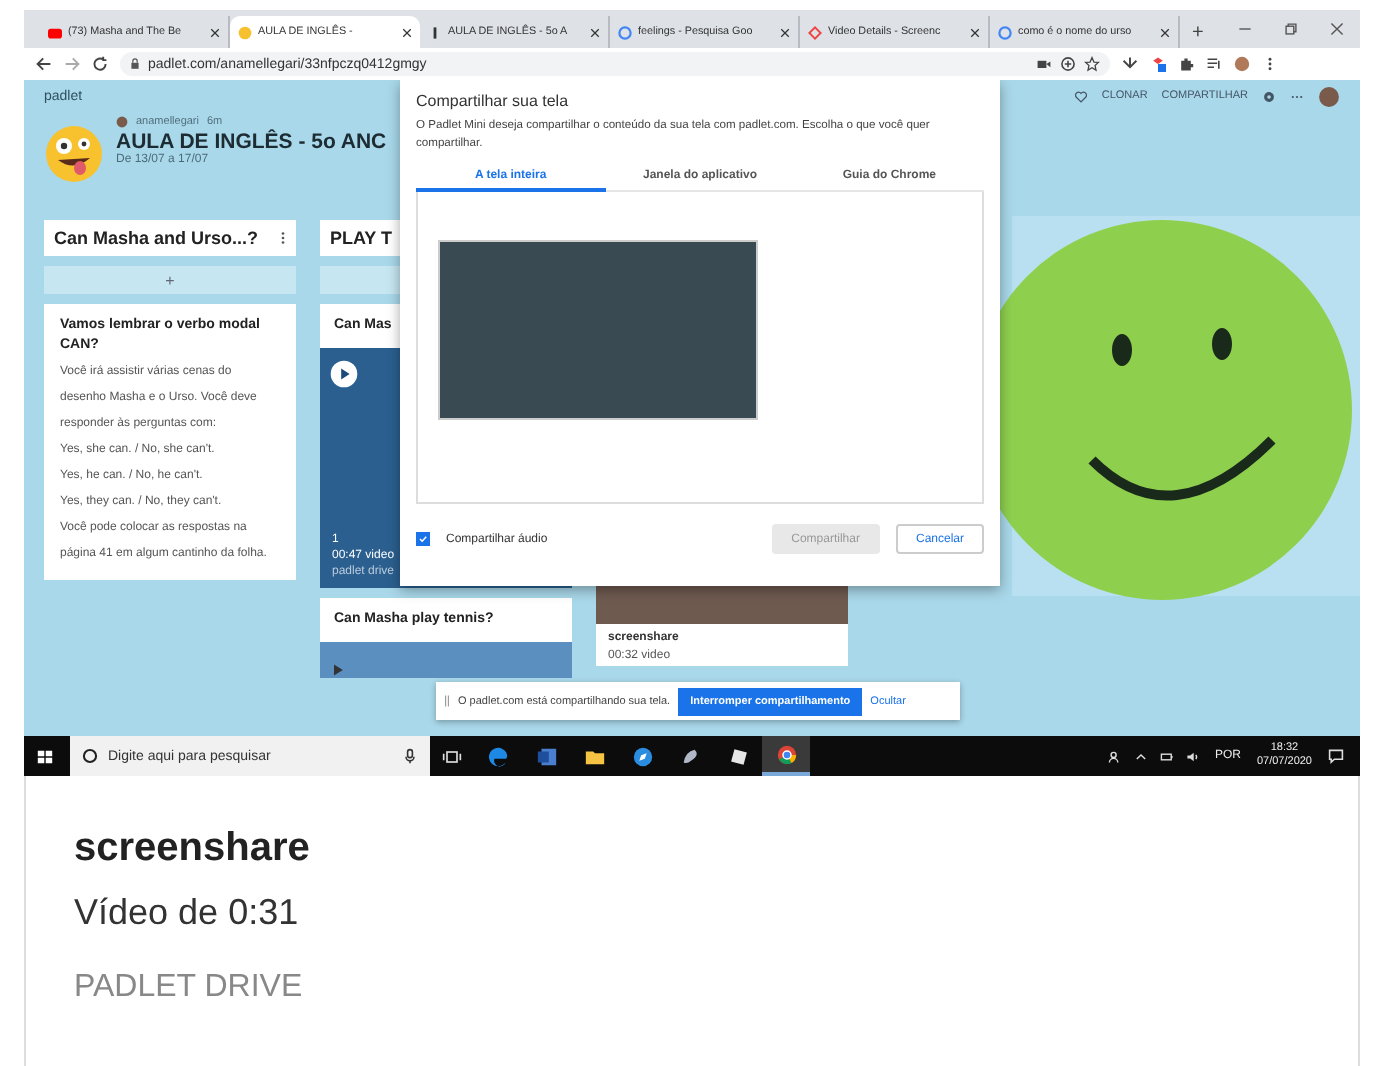  What do you see at coordinates (44, 64) in the screenshot?
I see `back-icon` at bounding box center [44, 64].